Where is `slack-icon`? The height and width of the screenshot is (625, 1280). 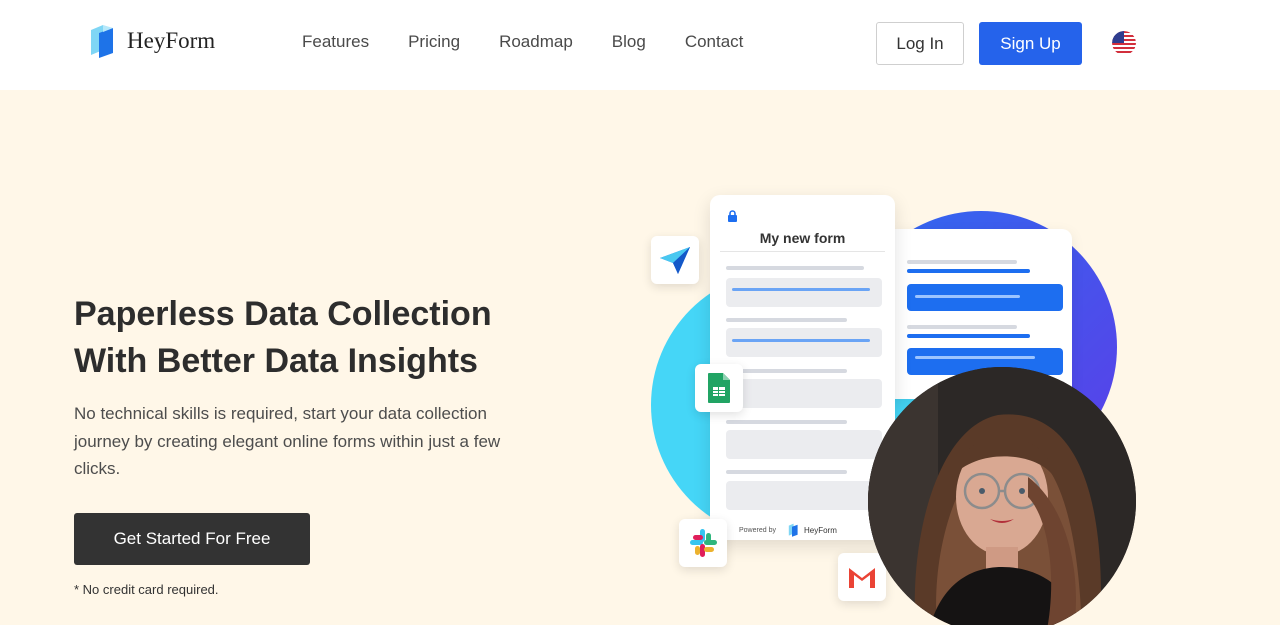
slack-icon is located at coordinates (703, 543).